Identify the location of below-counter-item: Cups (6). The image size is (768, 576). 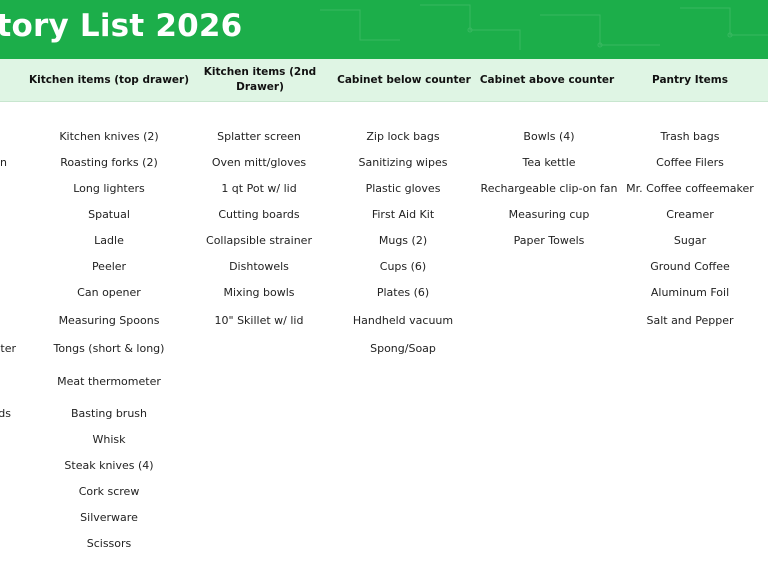
(403, 266).